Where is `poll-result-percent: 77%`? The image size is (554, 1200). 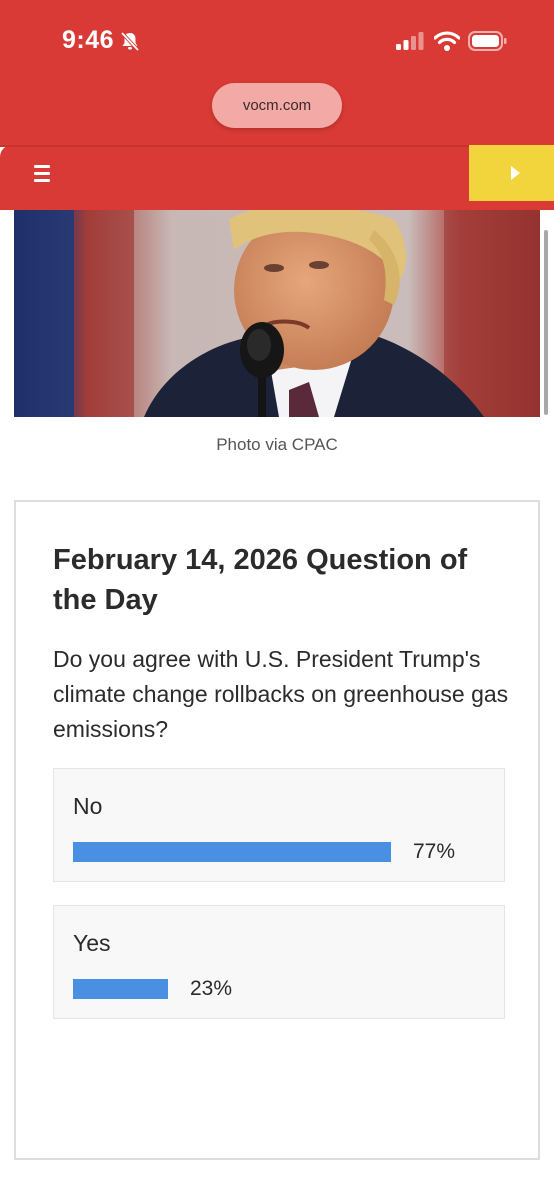
poll-result-percent: 77% is located at coordinates (434, 851).